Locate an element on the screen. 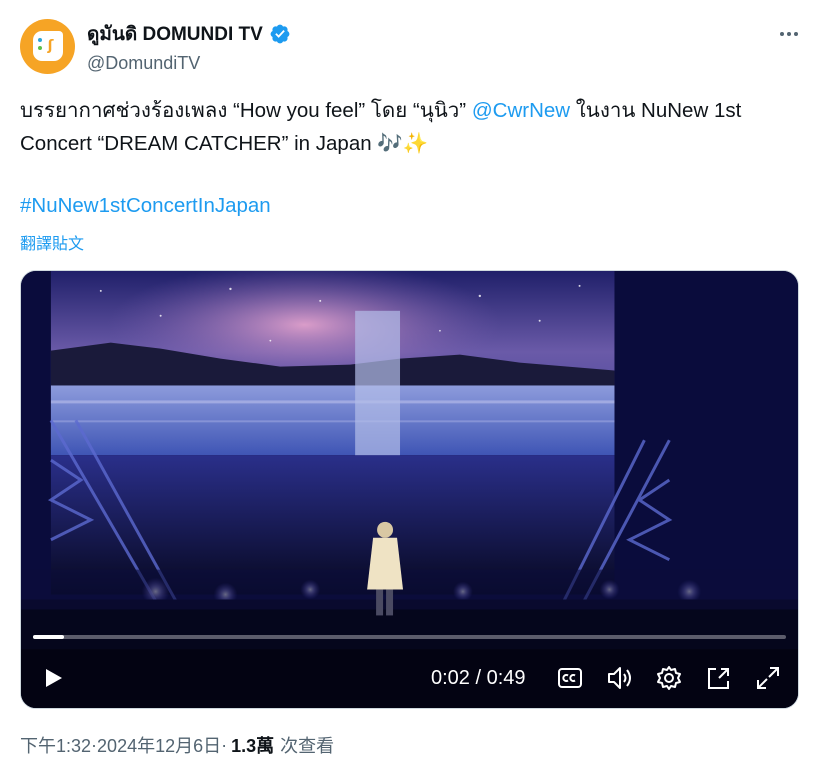 The image size is (827, 766). translate-post-link: 翻譯貼文 is located at coordinates (52, 242).